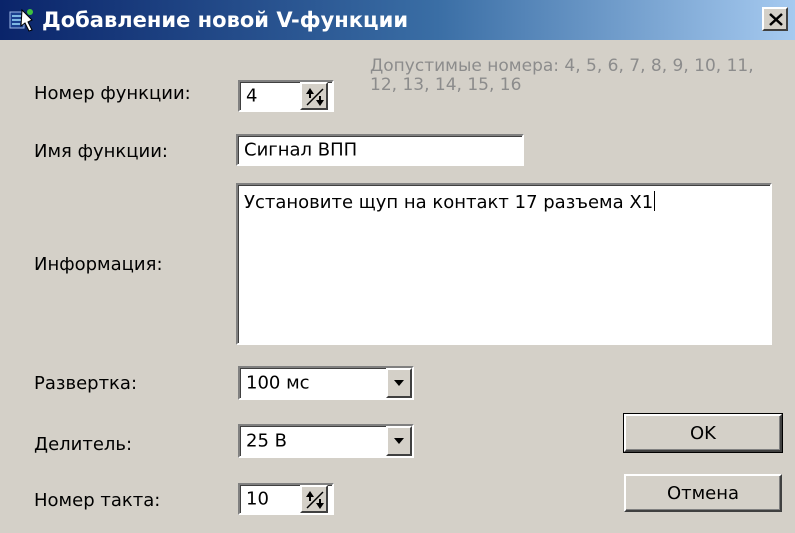  What do you see at coordinates (278, 383) in the screenshot?
I see `sweep-value: 100 мс` at bounding box center [278, 383].